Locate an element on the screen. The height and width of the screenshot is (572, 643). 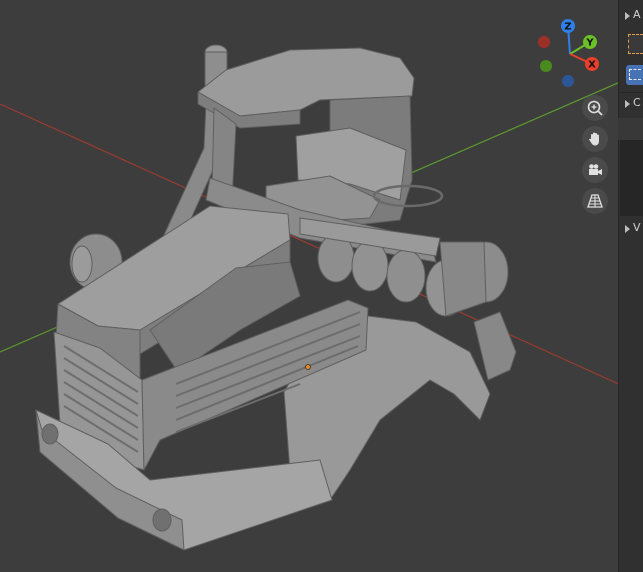
gizmo-neg-y is located at coordinates (546, 66).